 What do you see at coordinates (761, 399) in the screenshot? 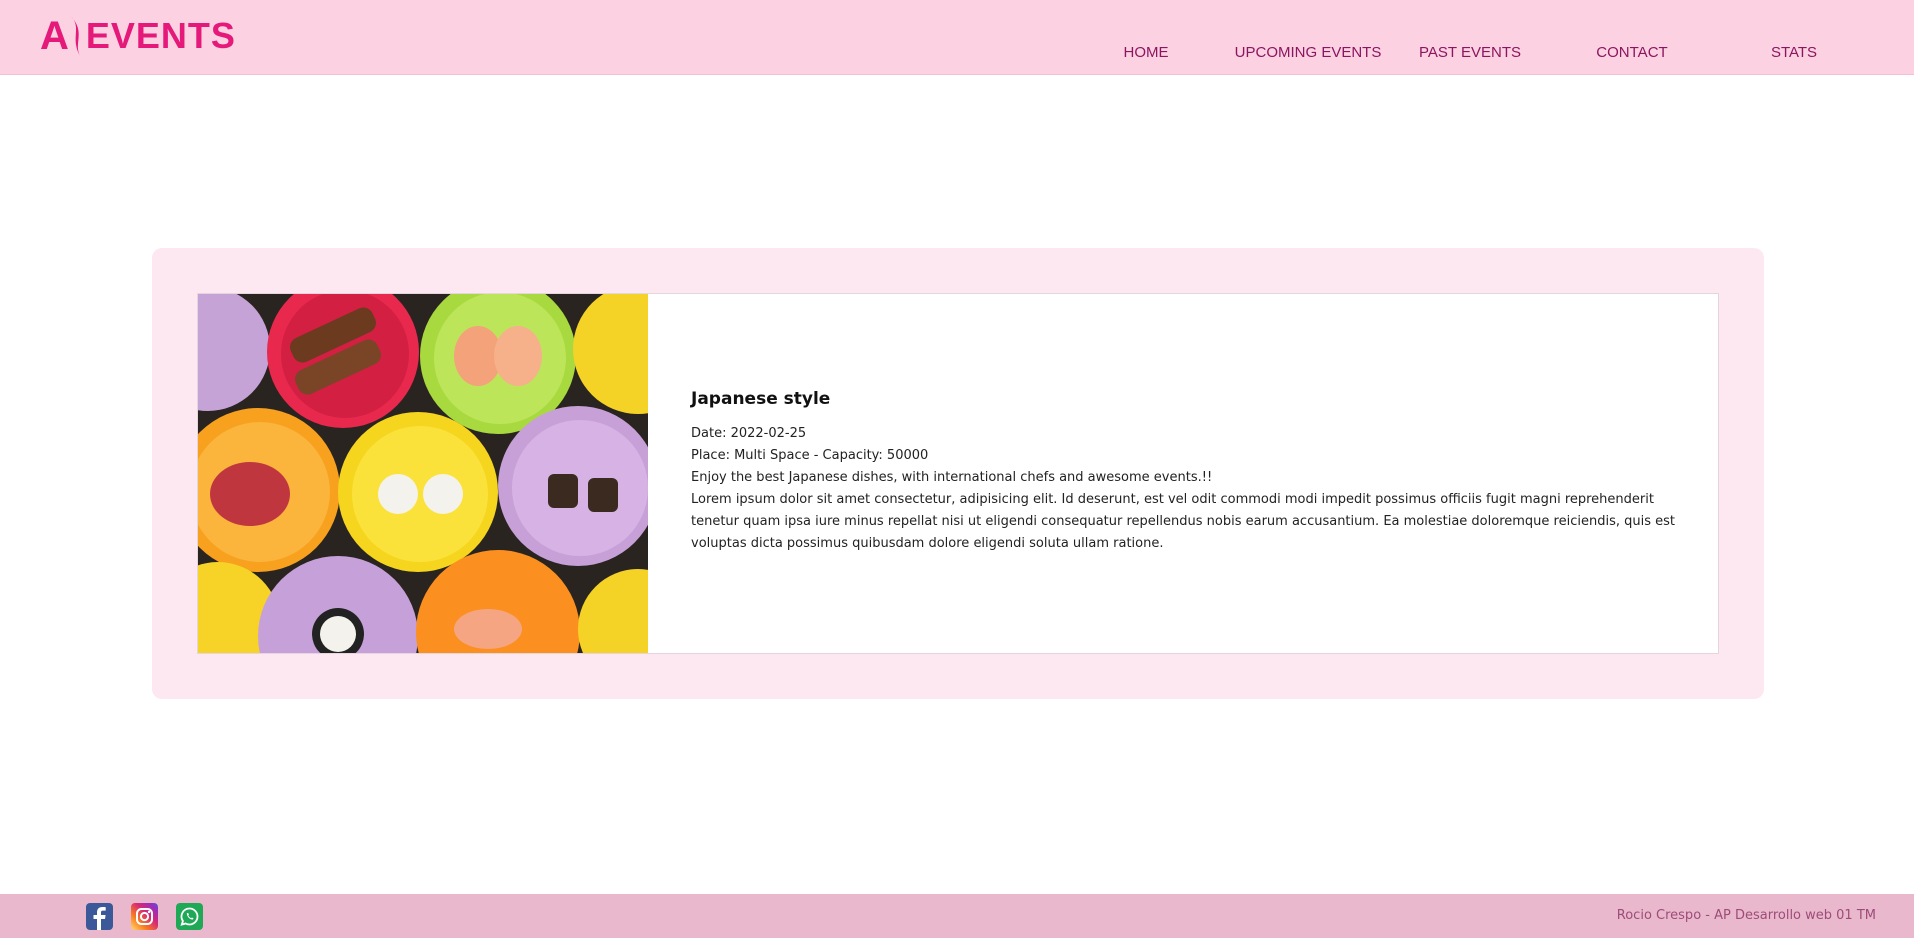
I see `event-title: Japanese style` at bounding box center [761, 399].